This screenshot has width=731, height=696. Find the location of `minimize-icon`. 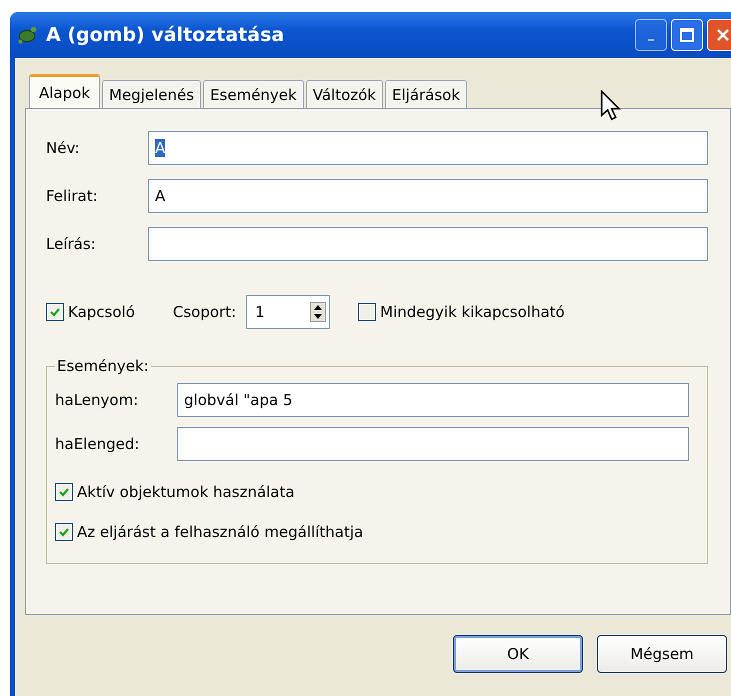

minimize-icon is located at coordinates (651, 40).